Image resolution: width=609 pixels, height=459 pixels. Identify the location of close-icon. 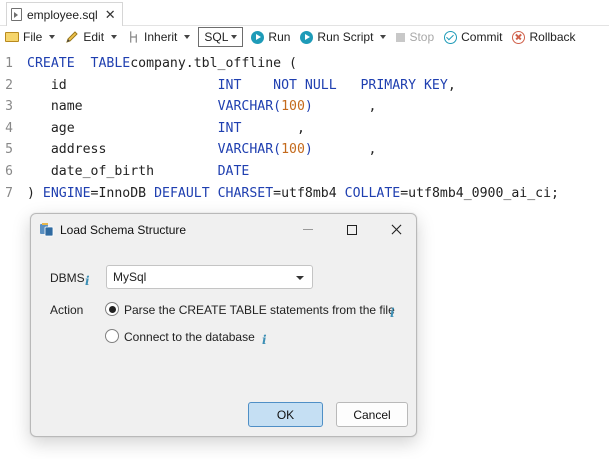
(396, 229).